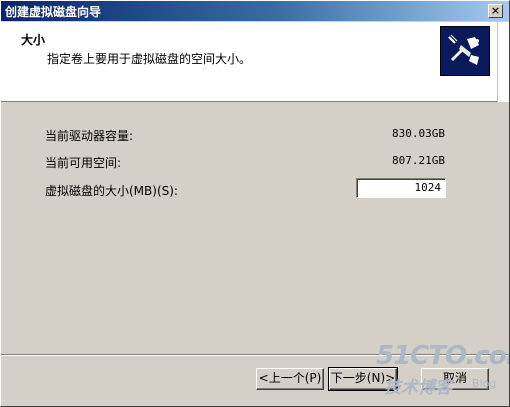  I want to click on cancel-button: 取消, so click(455, 379).